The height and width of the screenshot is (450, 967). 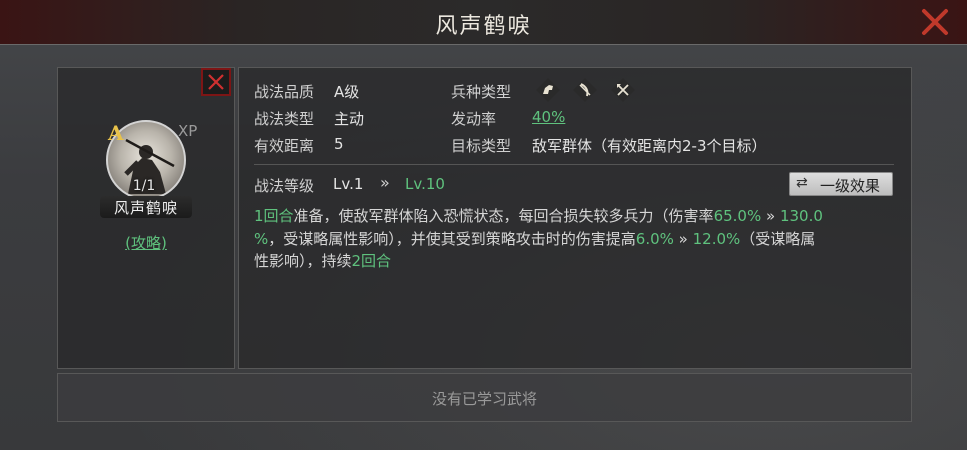 What do you see at coordinates (347, 92) in the screenshot?
I see `quality-value: A级` at bounding box center [347, 92].